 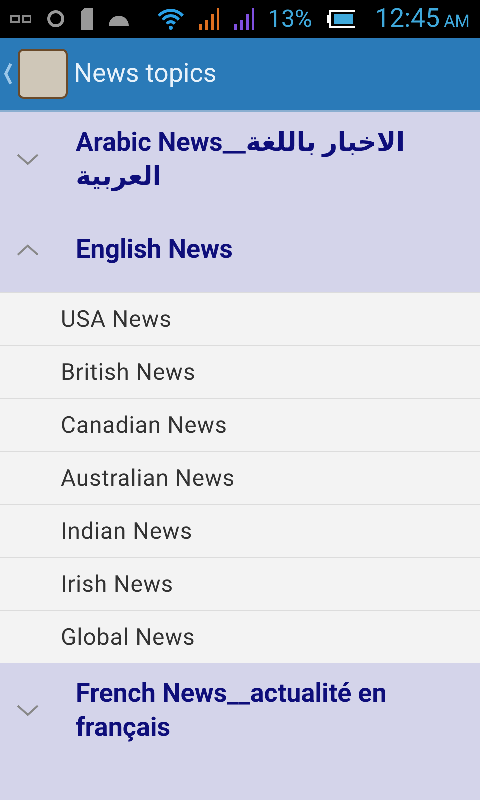 What do you see at coordinates (28, 250) in the screenshot?
I see `chevron-up-icon` at bounding box center [28, 250].